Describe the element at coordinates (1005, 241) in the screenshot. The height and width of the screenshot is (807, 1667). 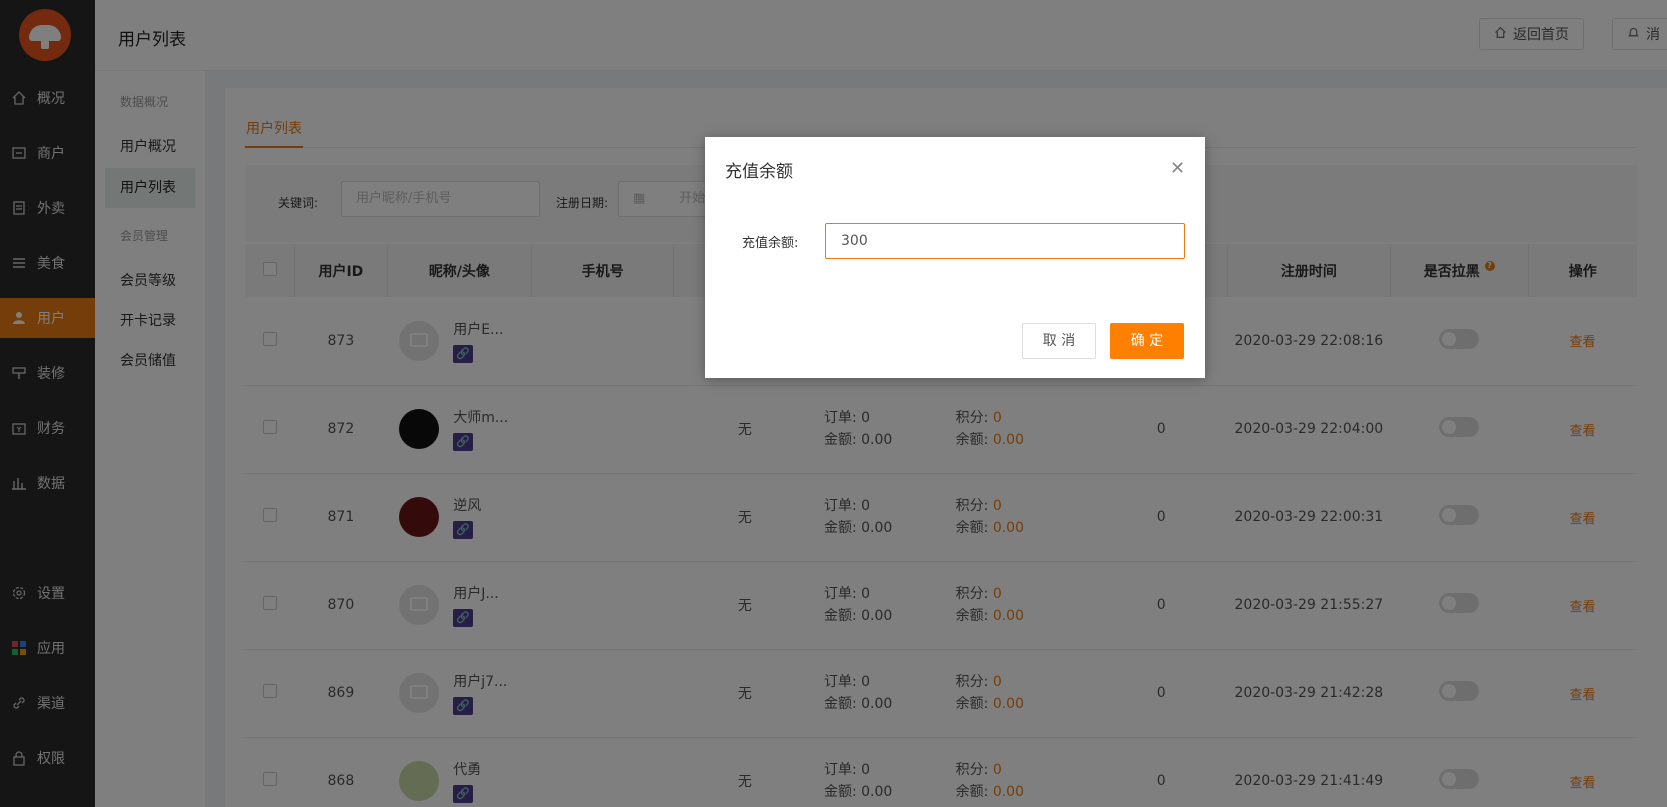
I see `recharge-amount-input: 300` at that location.